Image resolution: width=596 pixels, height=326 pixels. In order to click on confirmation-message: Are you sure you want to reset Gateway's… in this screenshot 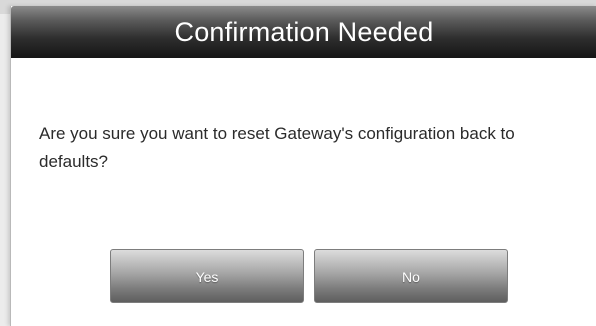, I will do `click(277, 147)`.